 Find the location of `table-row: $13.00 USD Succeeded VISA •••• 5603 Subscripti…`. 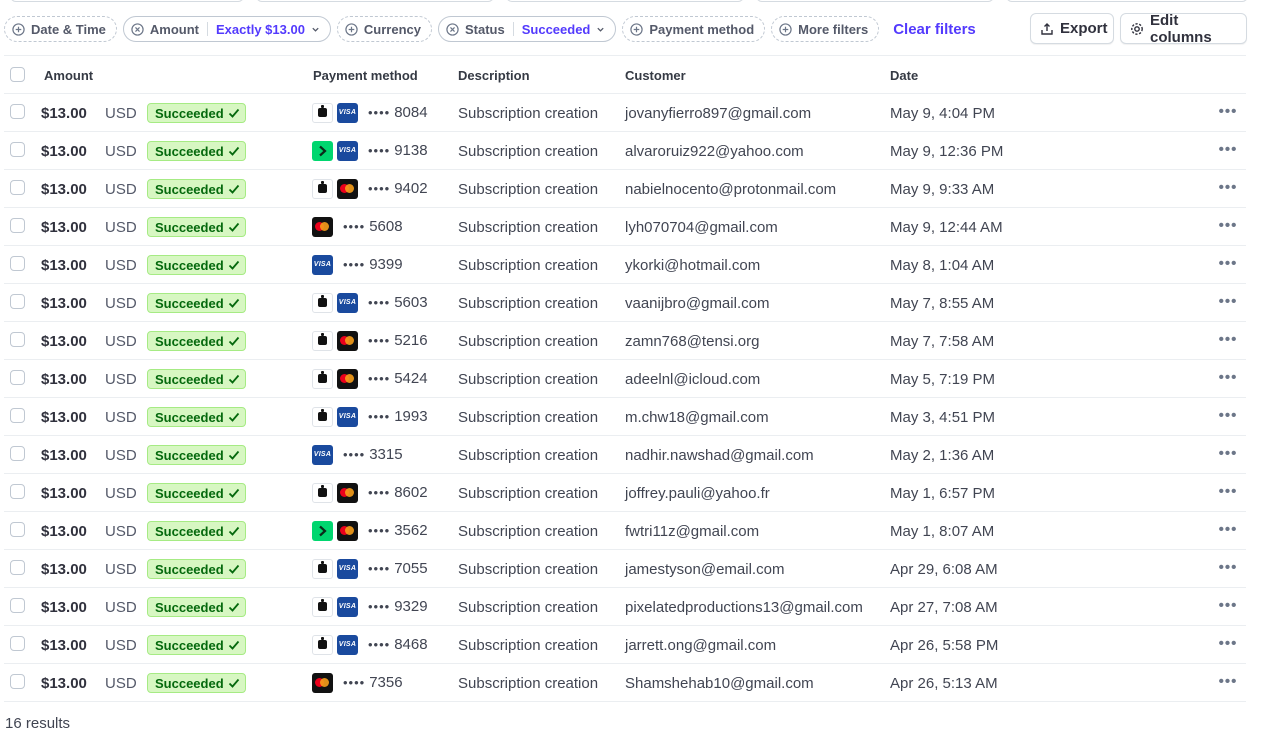

table-row: $13.00 USD Succeeded VISA •••• 5603 Subscripti… is located at coordinates (625, 303).